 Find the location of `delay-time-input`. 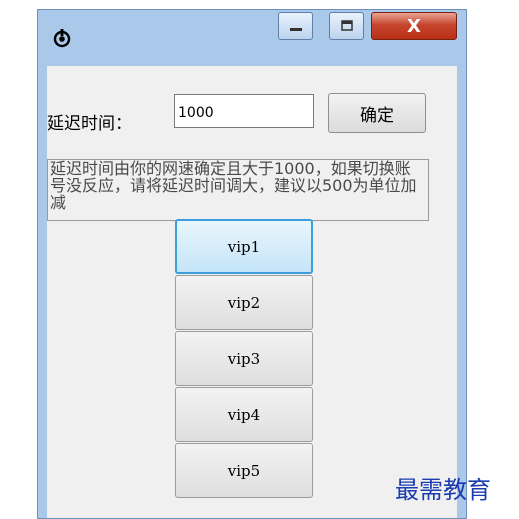

delay-time-input is located at coordinates (244, 111).